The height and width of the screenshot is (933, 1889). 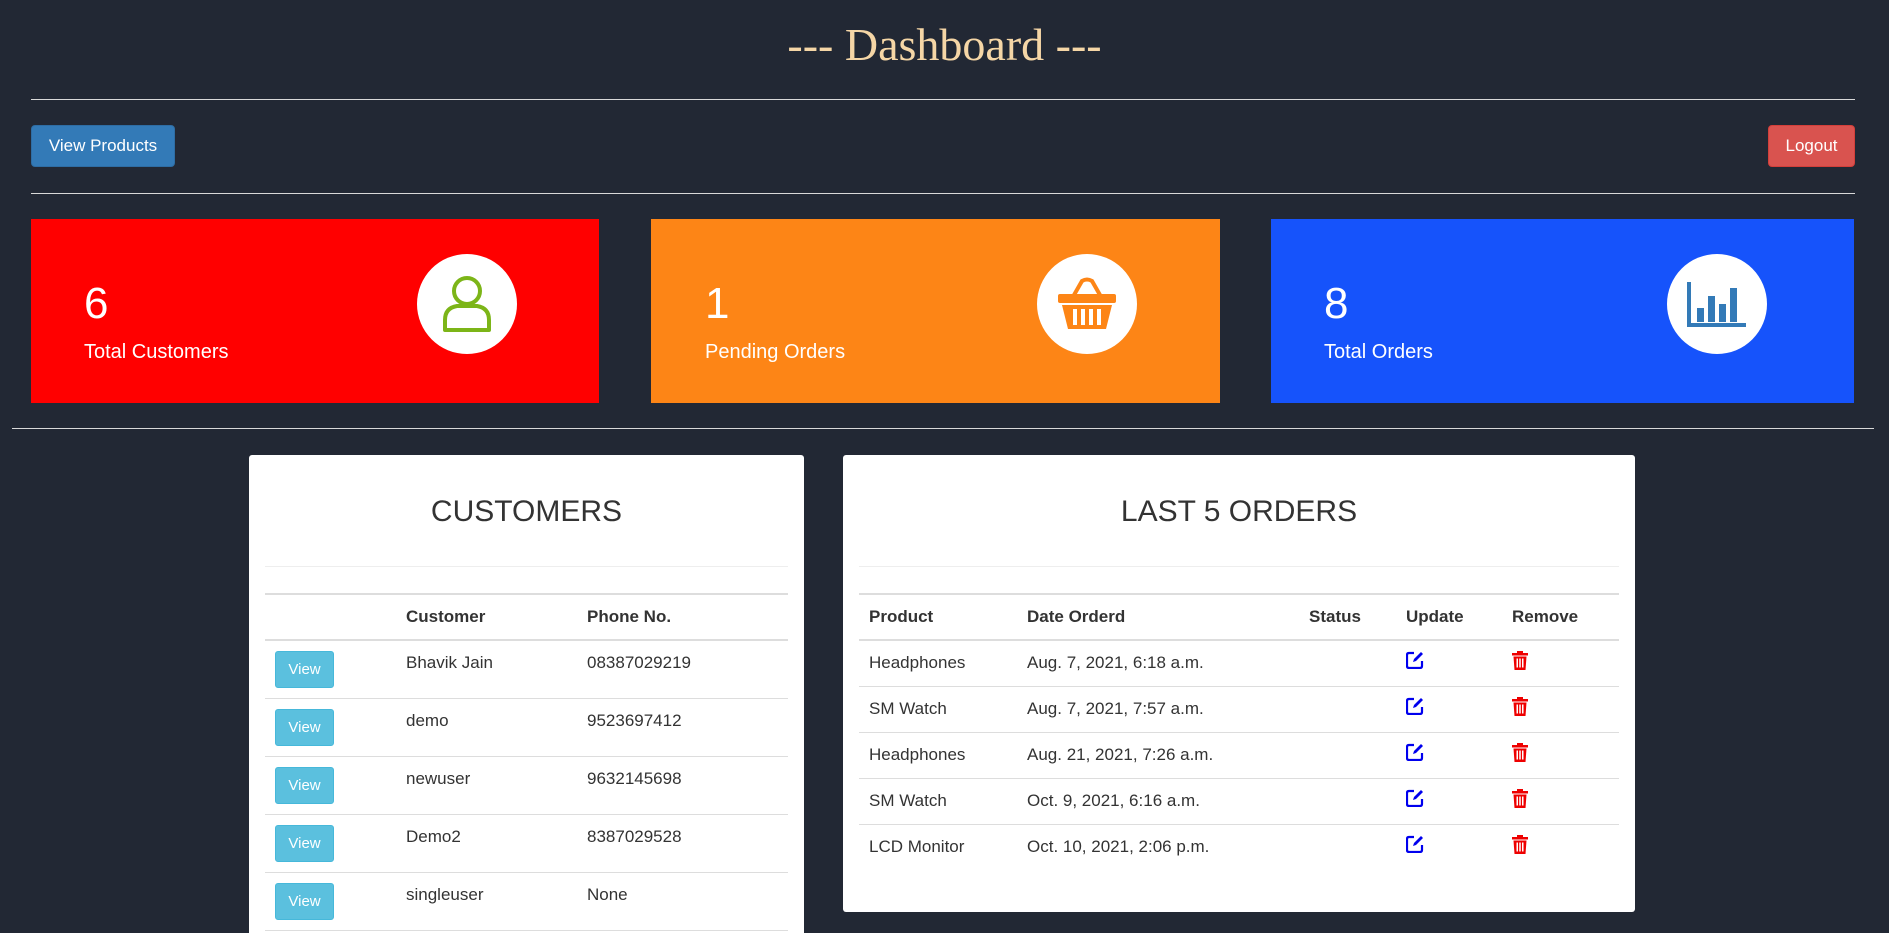 What do you see at coordinates (682, 727) in the screenshot?
I see `customer-phone: 9523697412` at bounding box center [682, 727].